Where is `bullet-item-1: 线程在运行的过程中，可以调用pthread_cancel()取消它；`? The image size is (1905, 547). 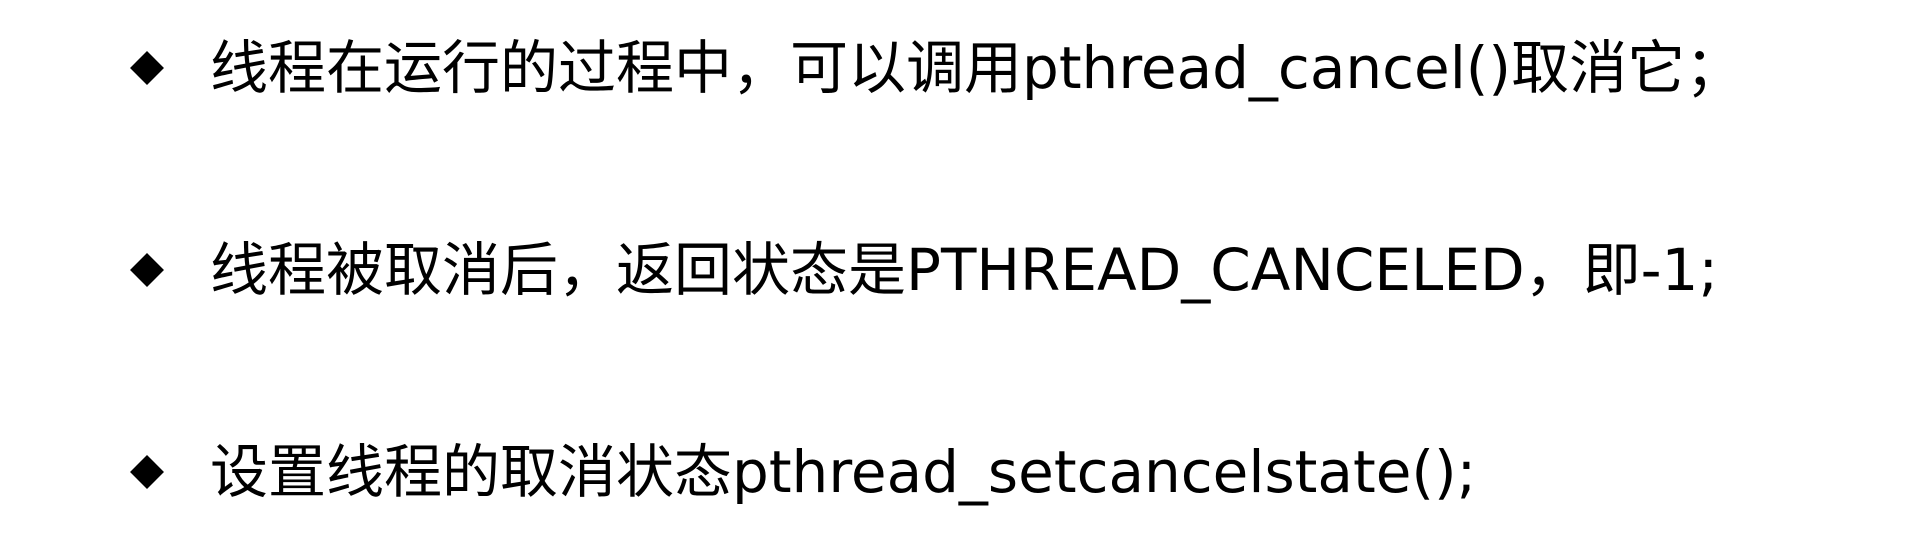 bullet-item-1: 线程在运行的过程中，可以调用pthread_cancel()取消它； is located at coordinates (936, 68).